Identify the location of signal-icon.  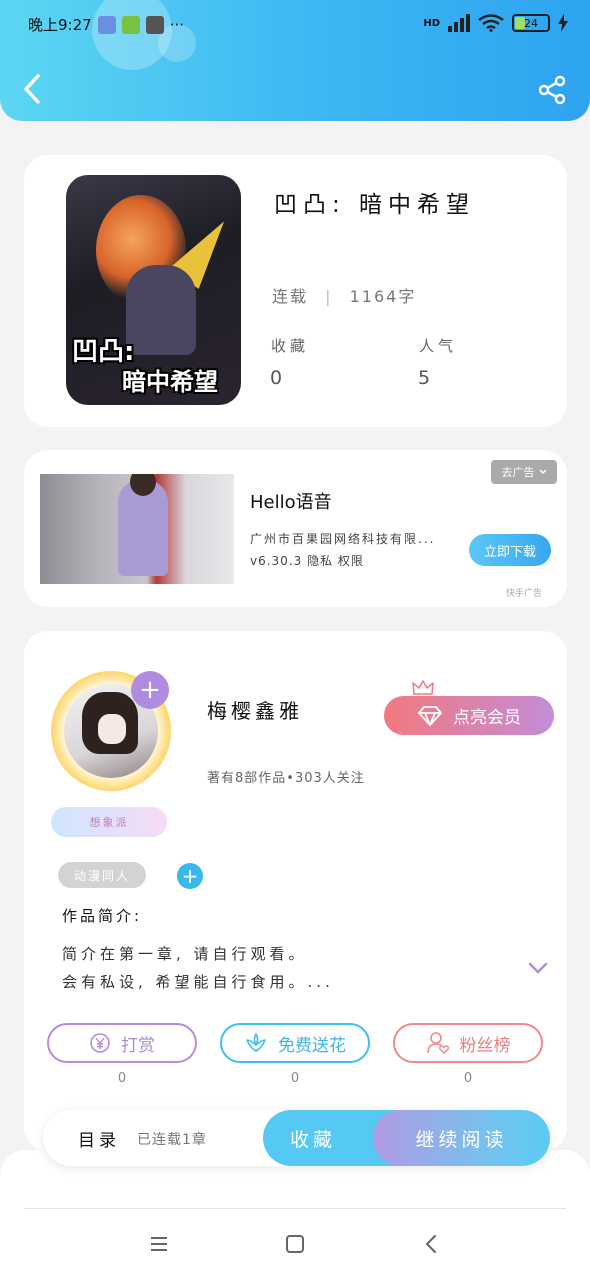
(459, 23).